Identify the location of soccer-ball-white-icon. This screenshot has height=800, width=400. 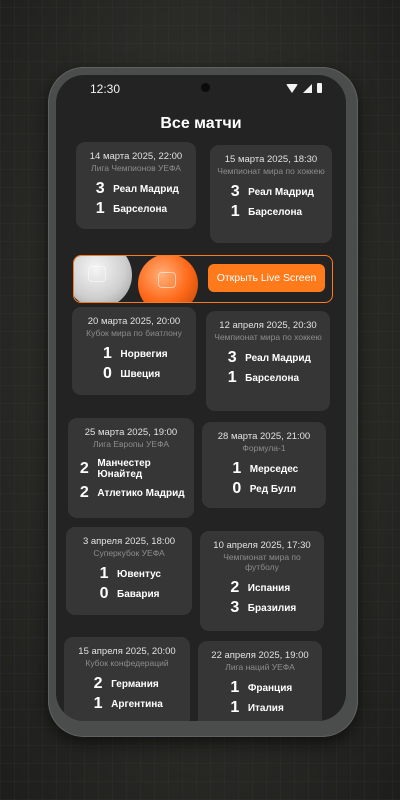
(103, 279).